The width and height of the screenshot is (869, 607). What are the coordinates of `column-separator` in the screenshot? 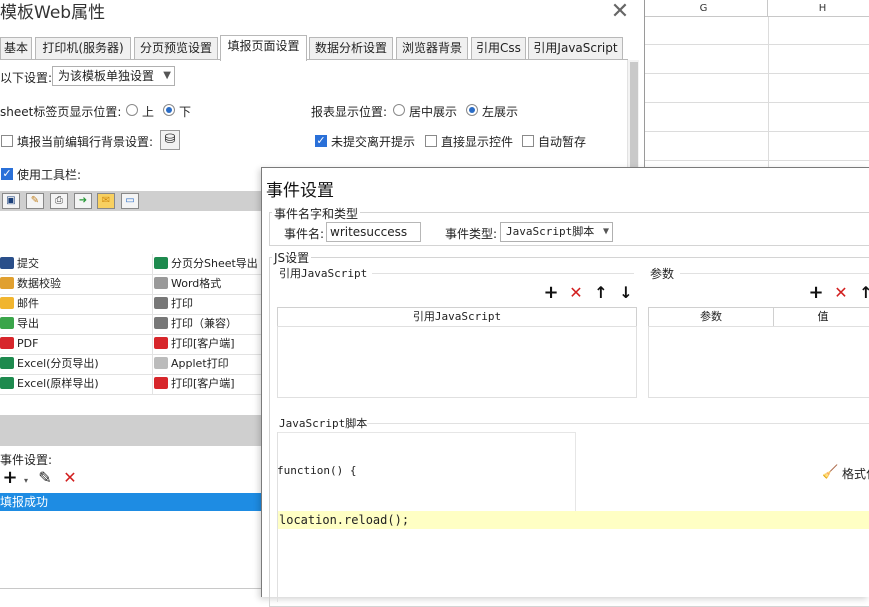 It's located at (152, 324).